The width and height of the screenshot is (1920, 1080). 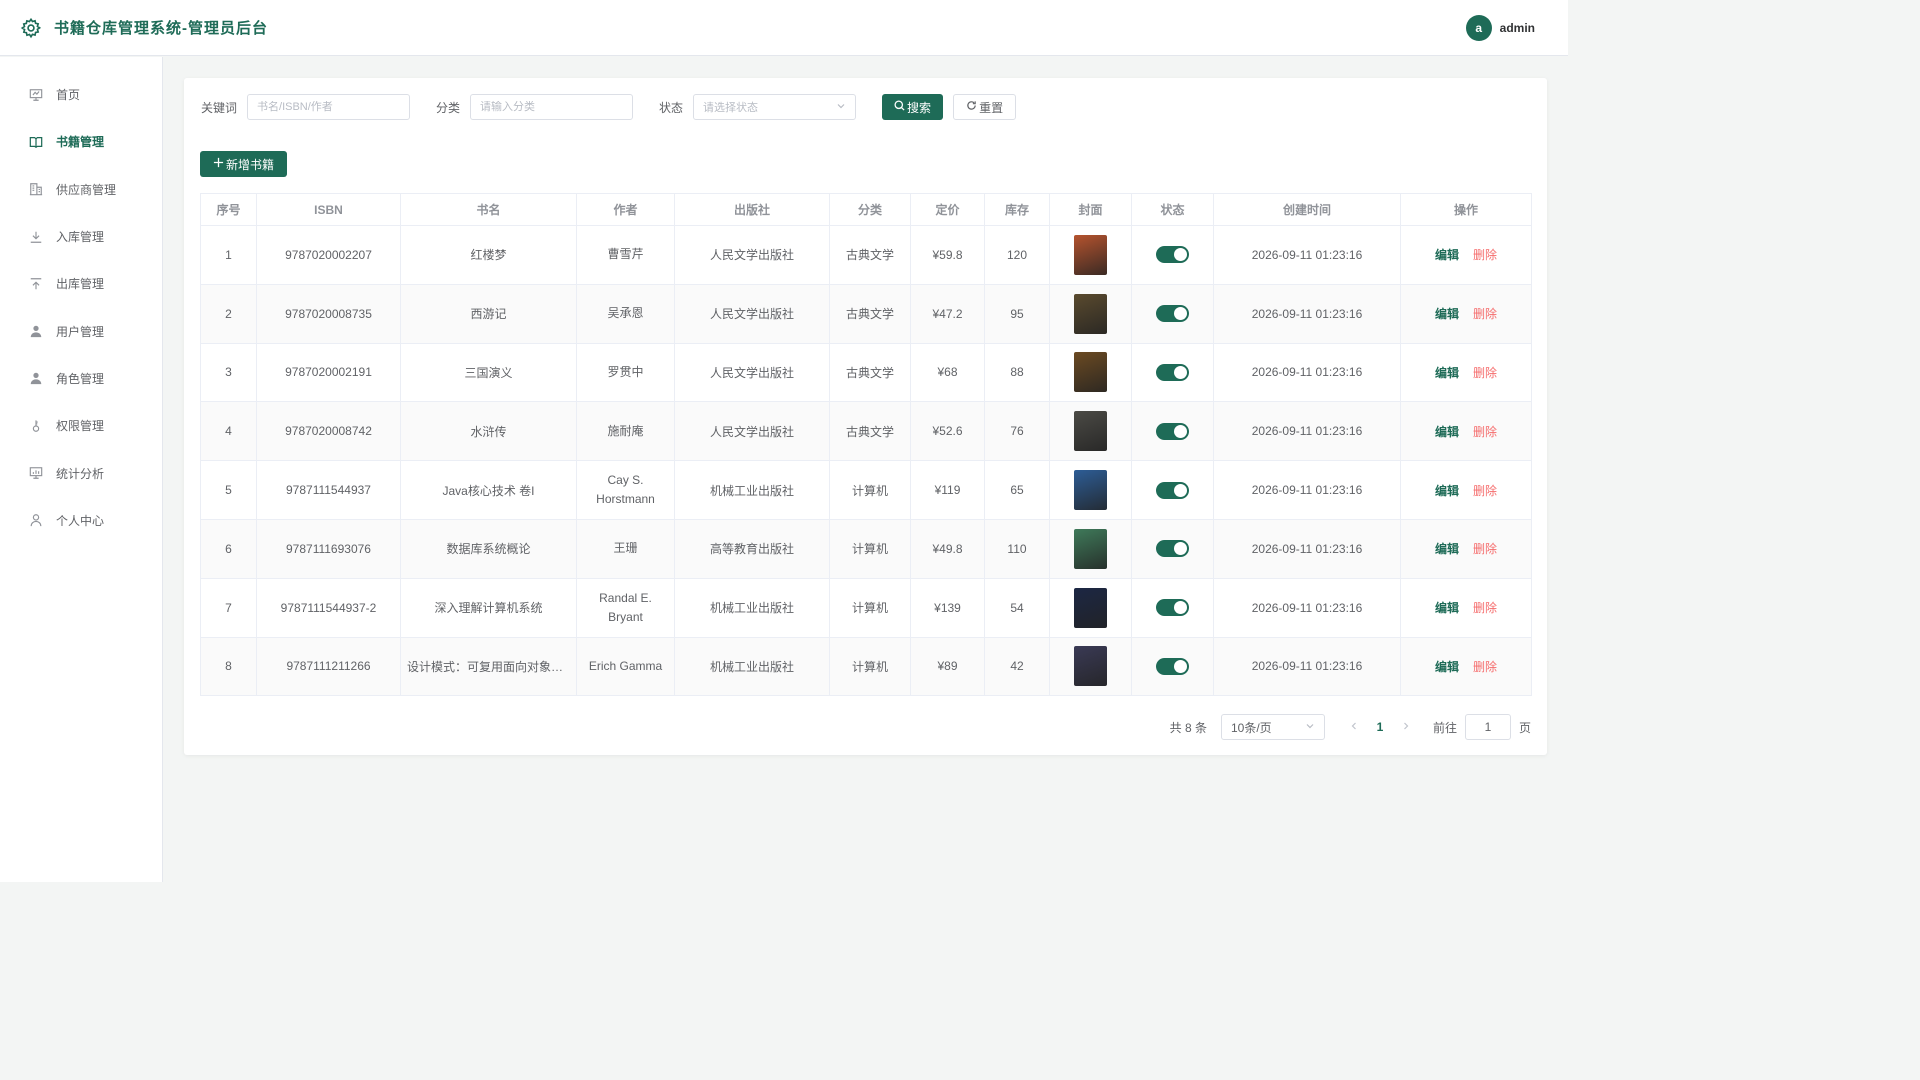 What do you see at coordinates (328, 490) in the screenshot?
I see `cell-isbn: 9787111544937` at bounding box center [328, 490].